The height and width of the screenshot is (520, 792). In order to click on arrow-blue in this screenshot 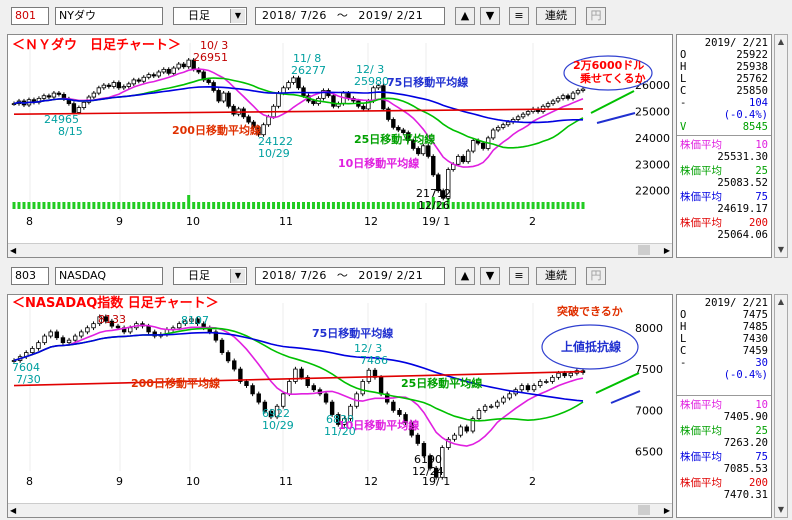, I will do `click(625, 397)`.